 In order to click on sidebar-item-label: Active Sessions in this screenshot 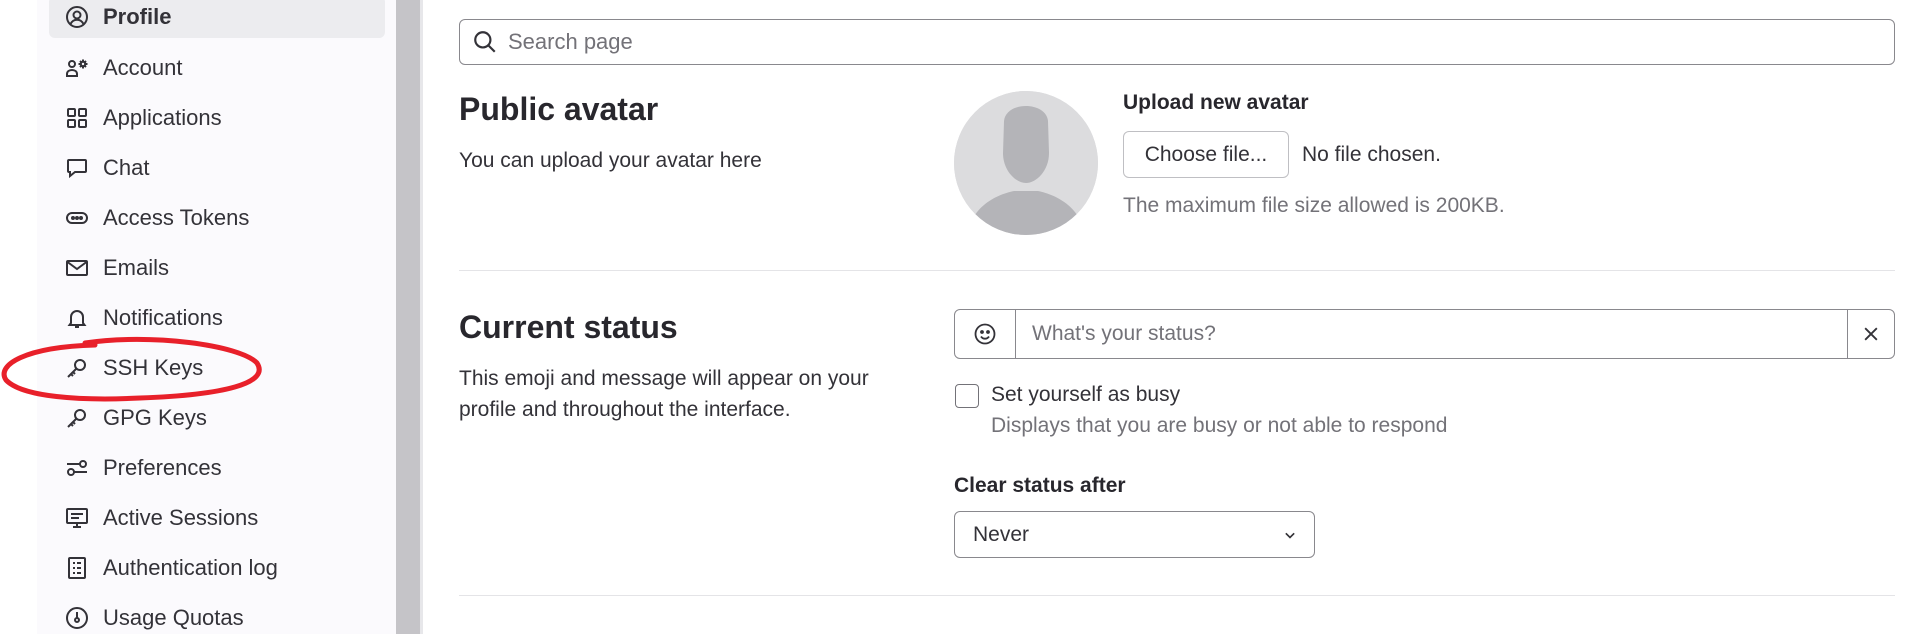, I will do `click(181, 517)`.